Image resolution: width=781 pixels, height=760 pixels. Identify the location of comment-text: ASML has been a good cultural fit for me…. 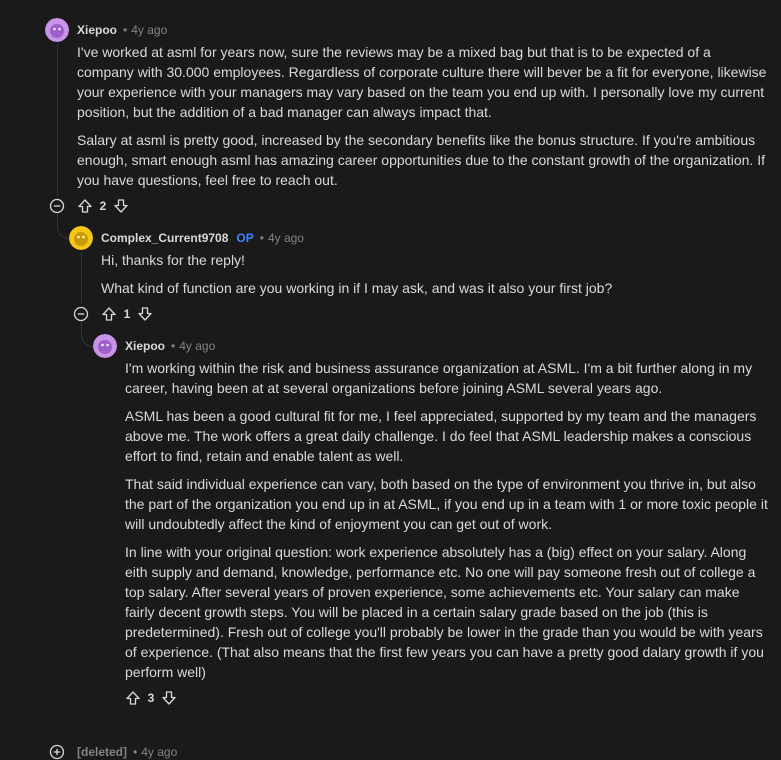
(441, 436).